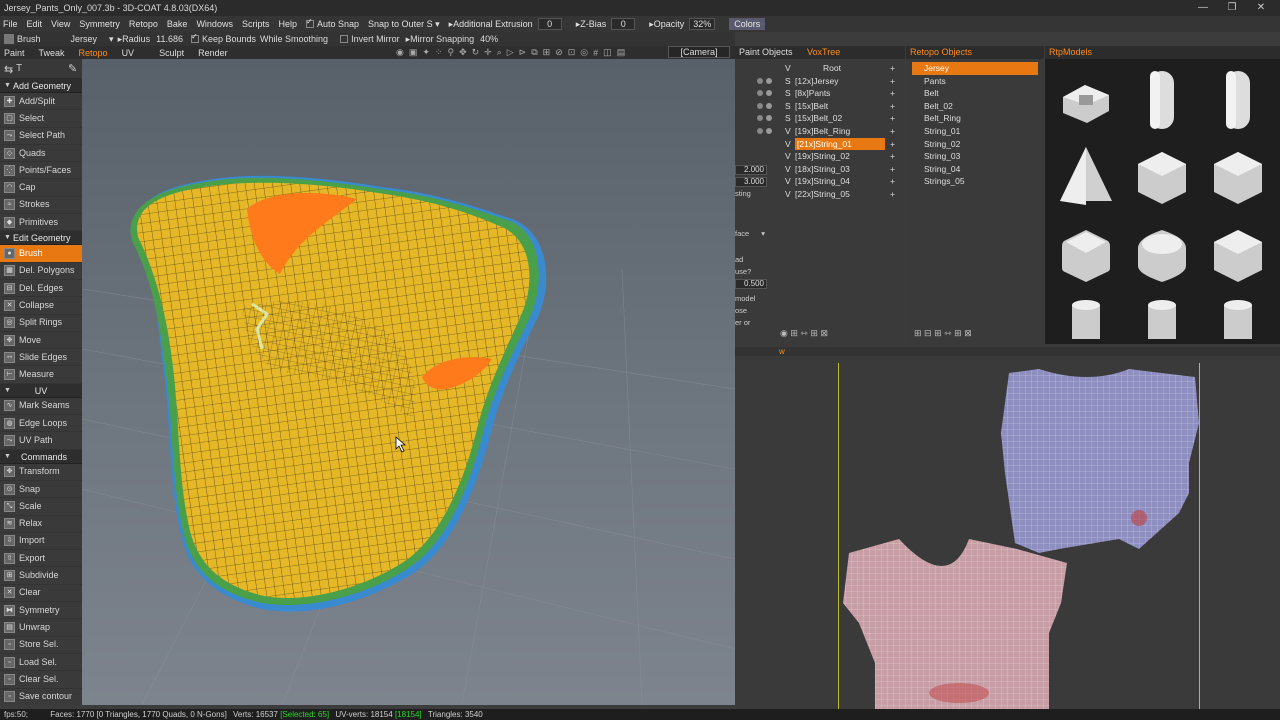 The image size is (1280, 720). What do you see at coordinates (547, 52) in the screenshot?
I see `transform-icon: ⊞` at bounding box center [547, 52].